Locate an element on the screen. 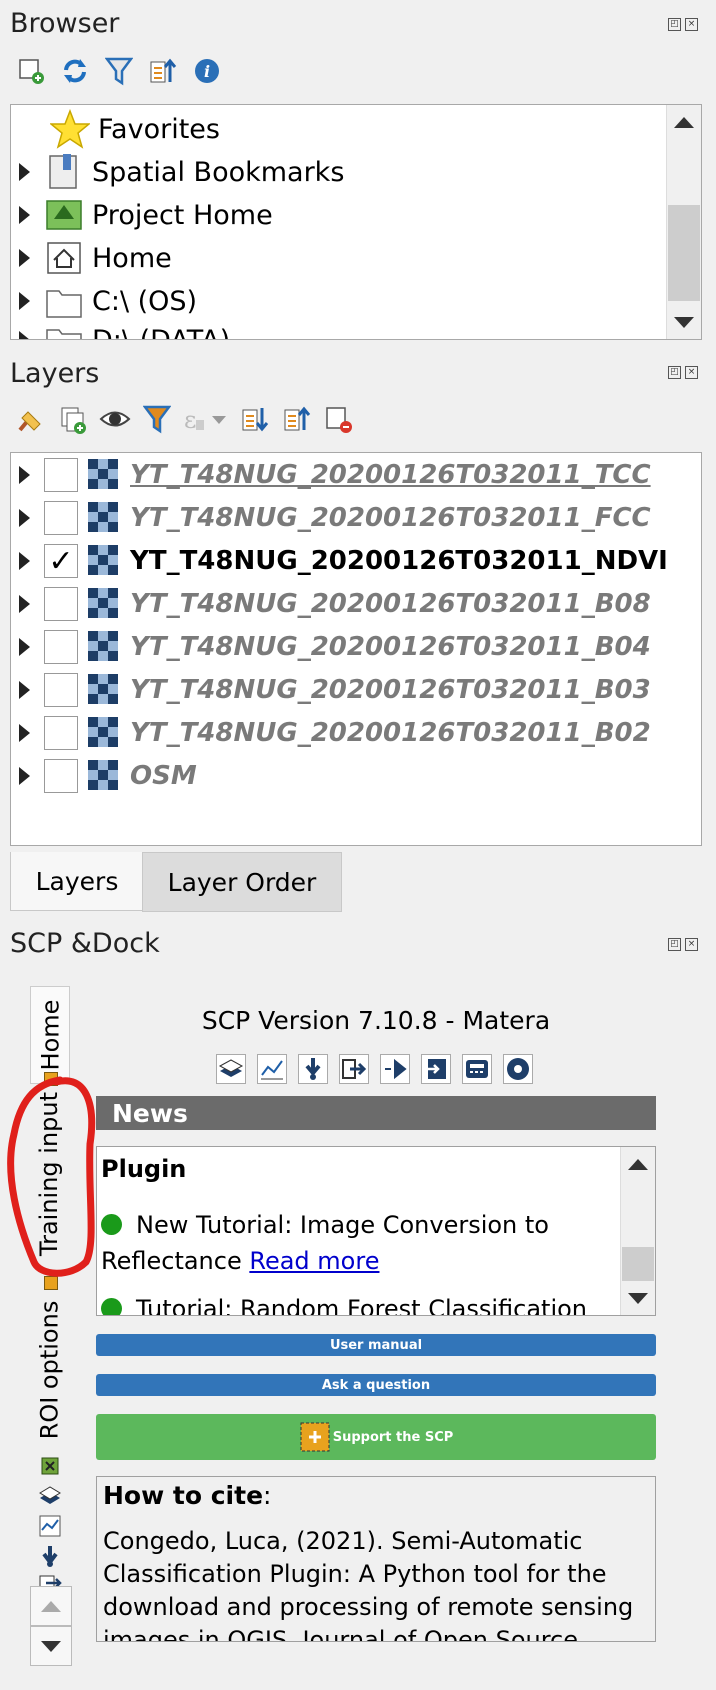 The image size is (716, 1690). layer-item: YT_T48NUG_20200126T032011_B02 is located at coordinates (331, 733).